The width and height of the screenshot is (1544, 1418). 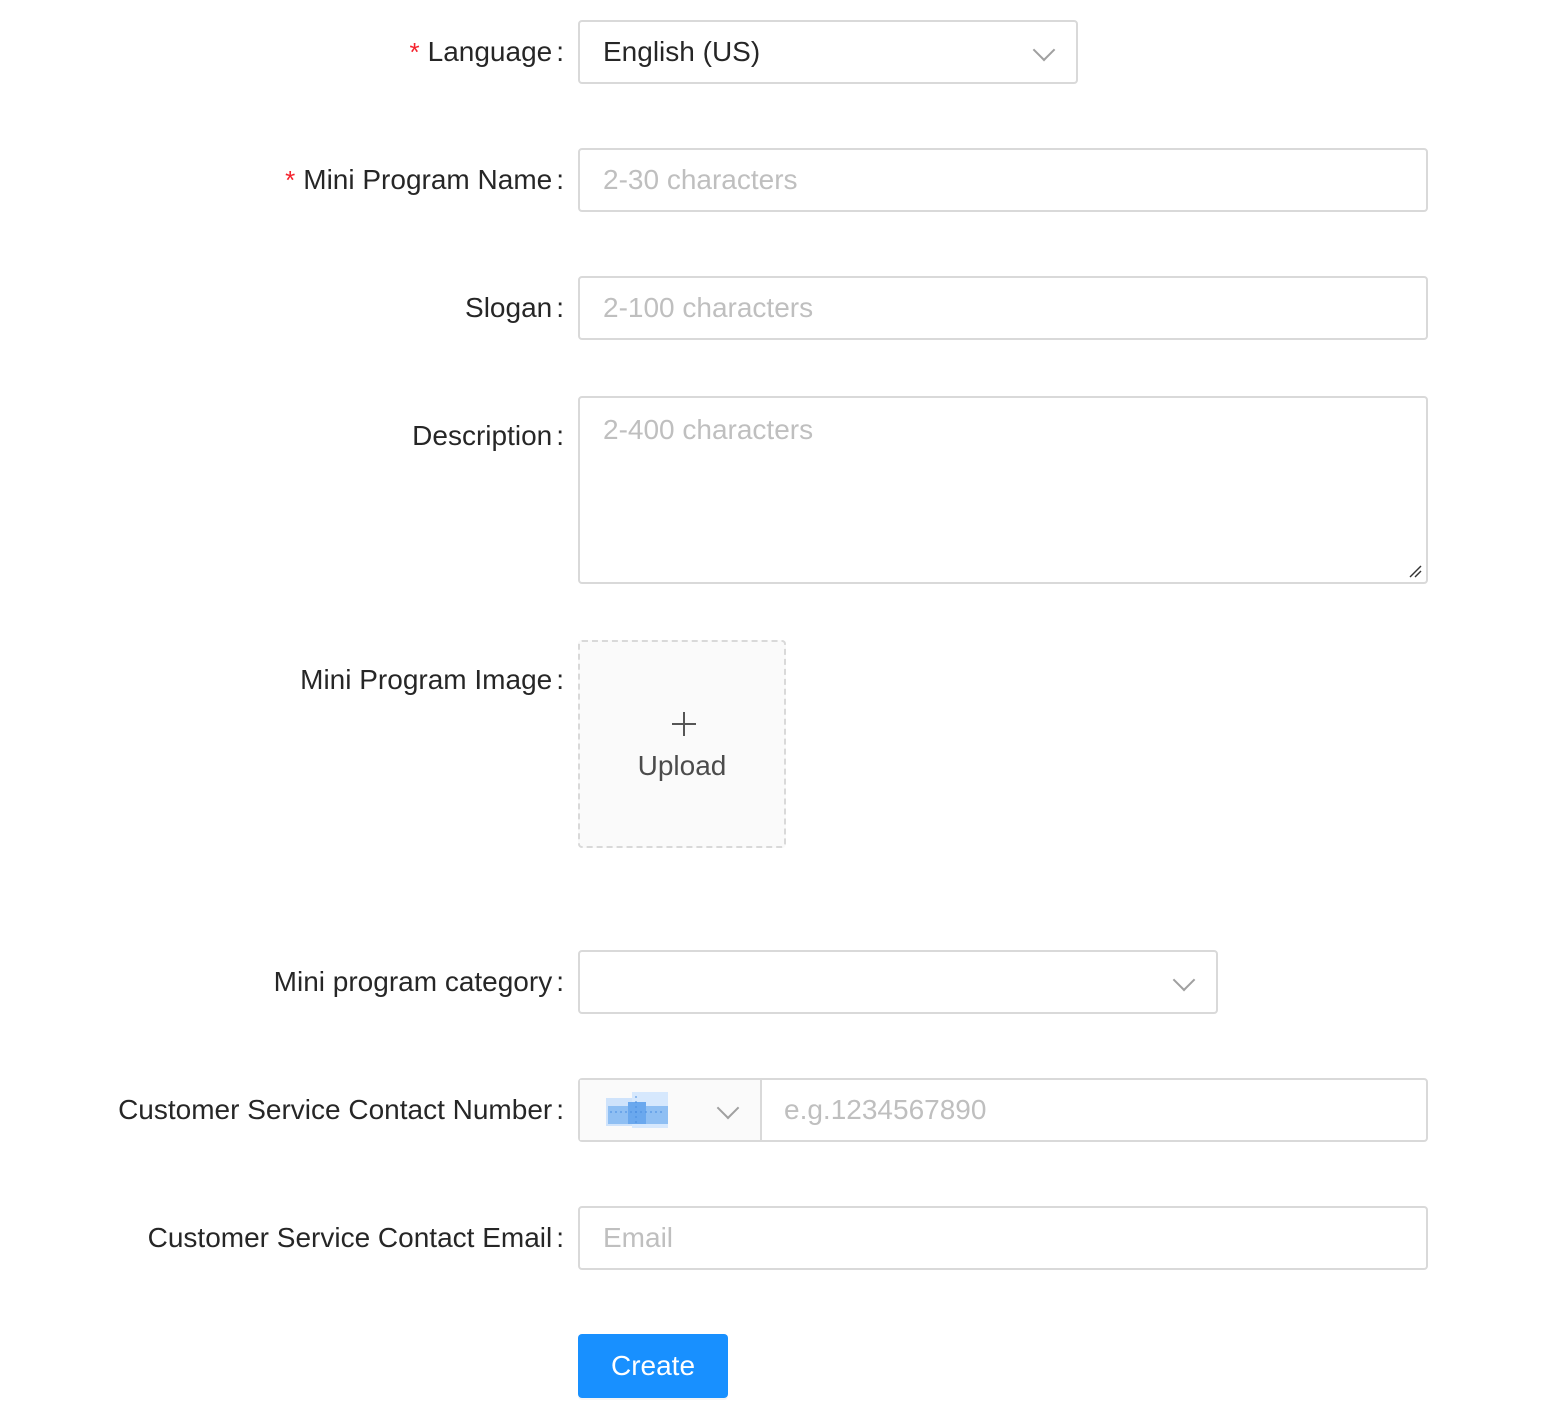 I want to click on plus-icon, so click(x=684, y=724).